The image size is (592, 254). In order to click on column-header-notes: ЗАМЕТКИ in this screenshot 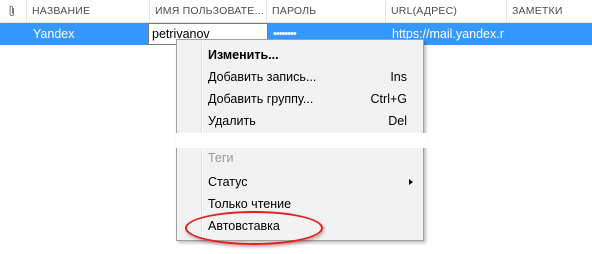, I will do `click(549, 11)`.